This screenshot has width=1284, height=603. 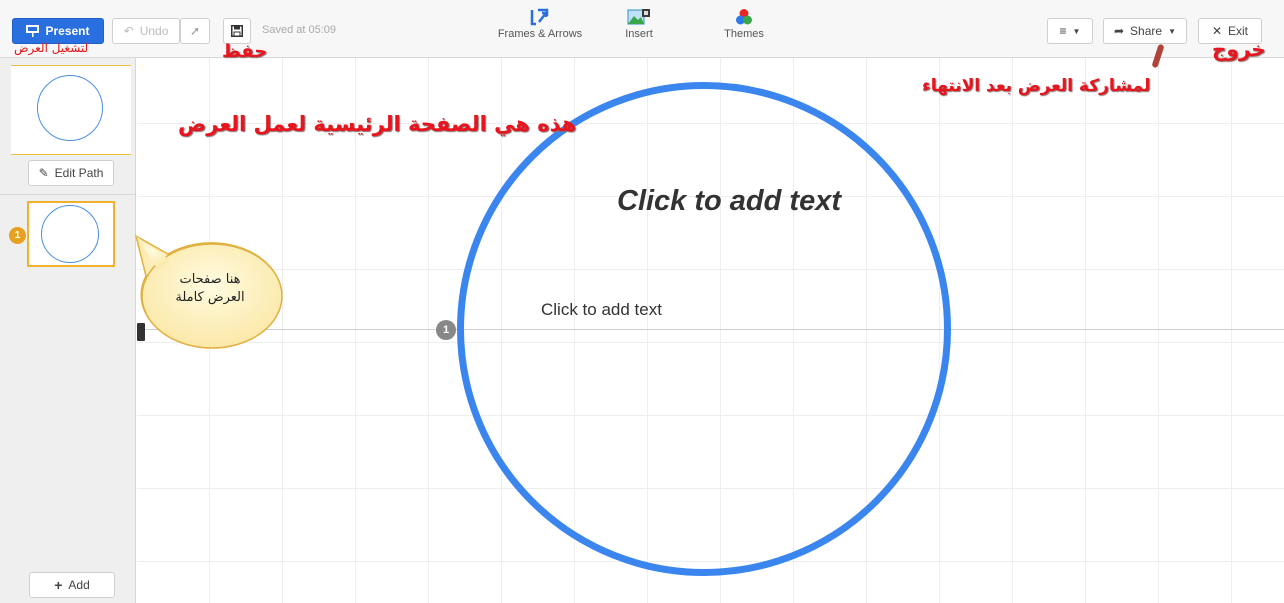 What do you see at coordinates (638, 17) in the screenshot?
I see `insert-image-icon` at bounding box center [638, 17].